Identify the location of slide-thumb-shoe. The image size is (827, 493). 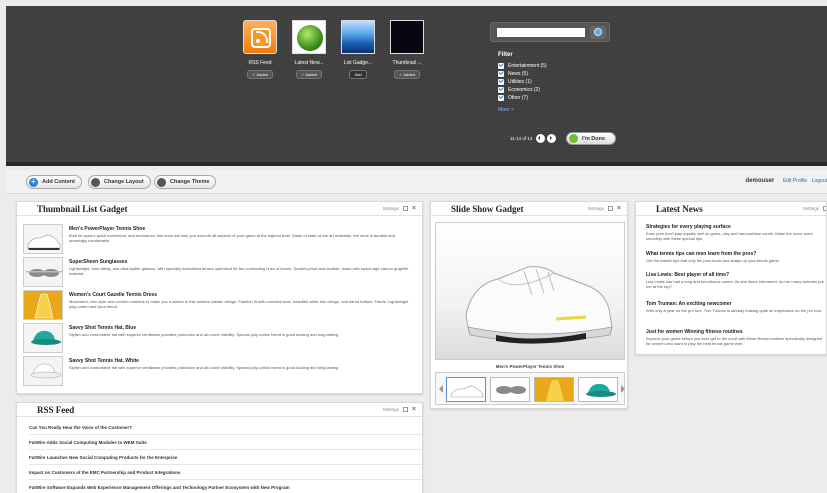
(466, 389).